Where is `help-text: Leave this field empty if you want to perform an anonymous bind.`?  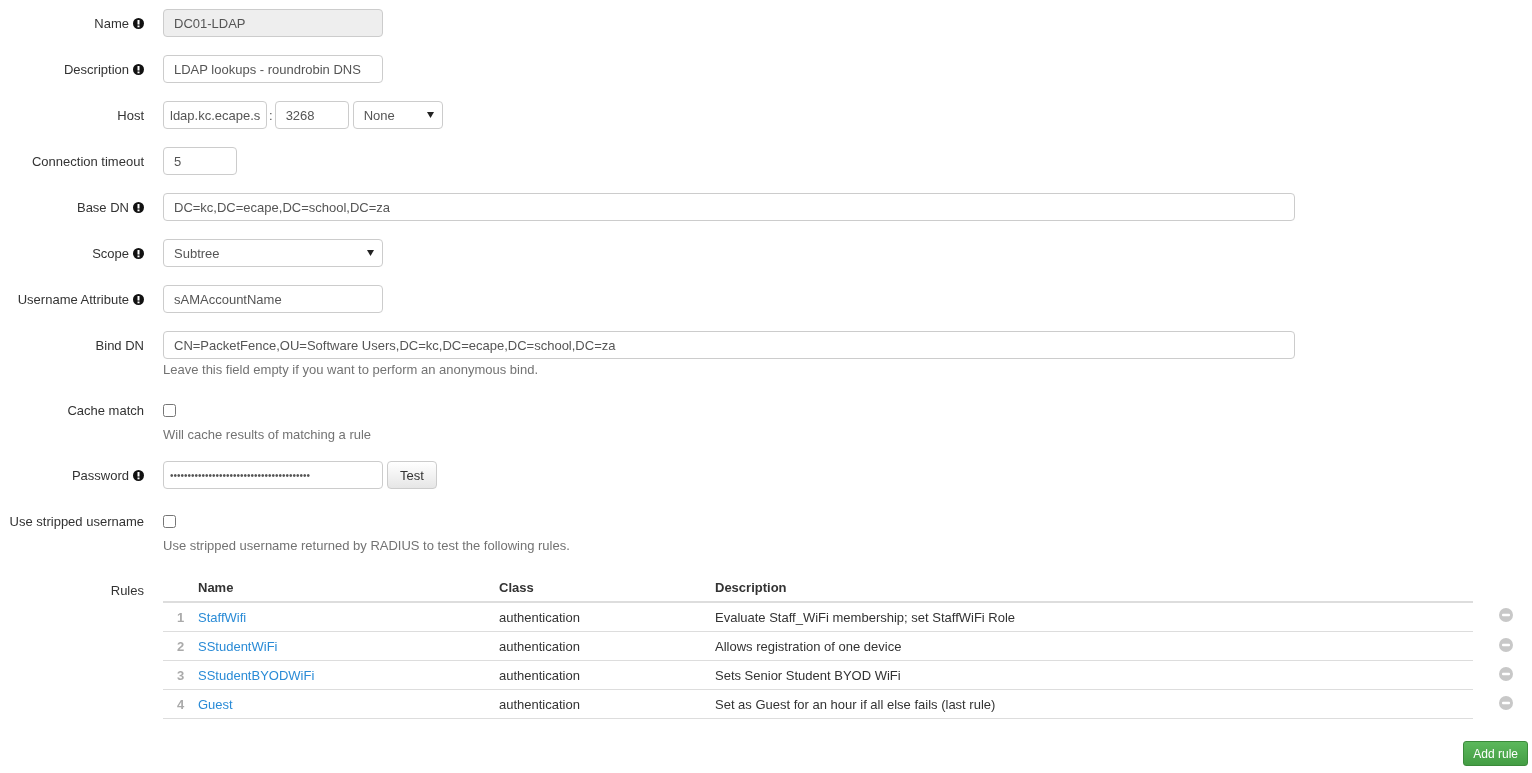 help-text: Leave this field empty if you want to perform an anonymous bind. is located at coordinates (351, 369).